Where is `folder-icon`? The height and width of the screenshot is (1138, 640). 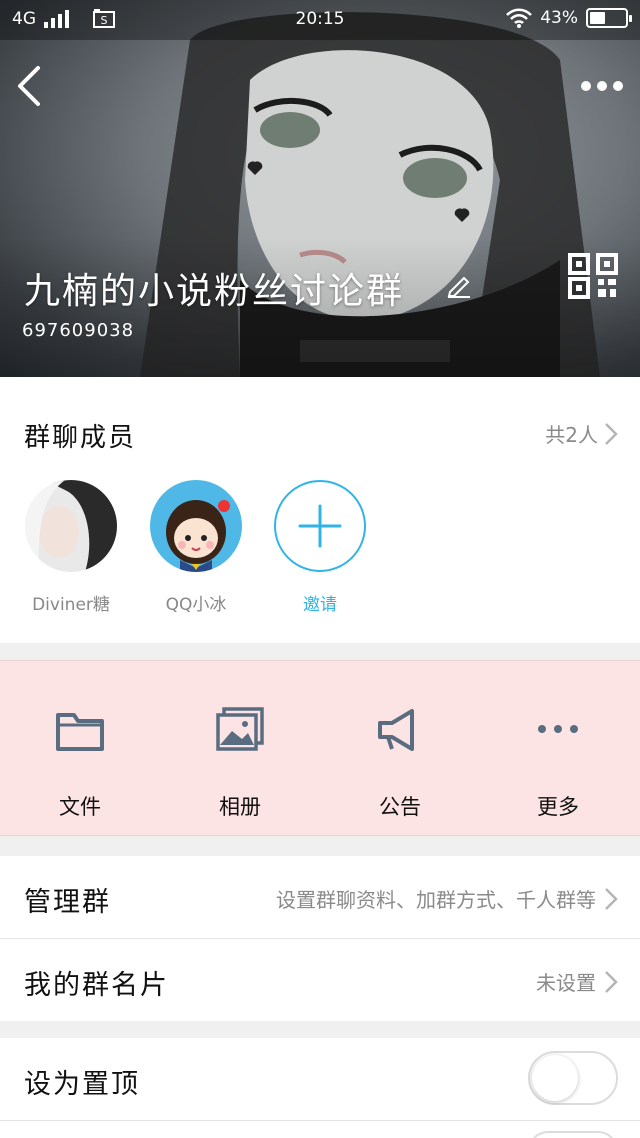
folder-icon is located at coordinates (80, 732).